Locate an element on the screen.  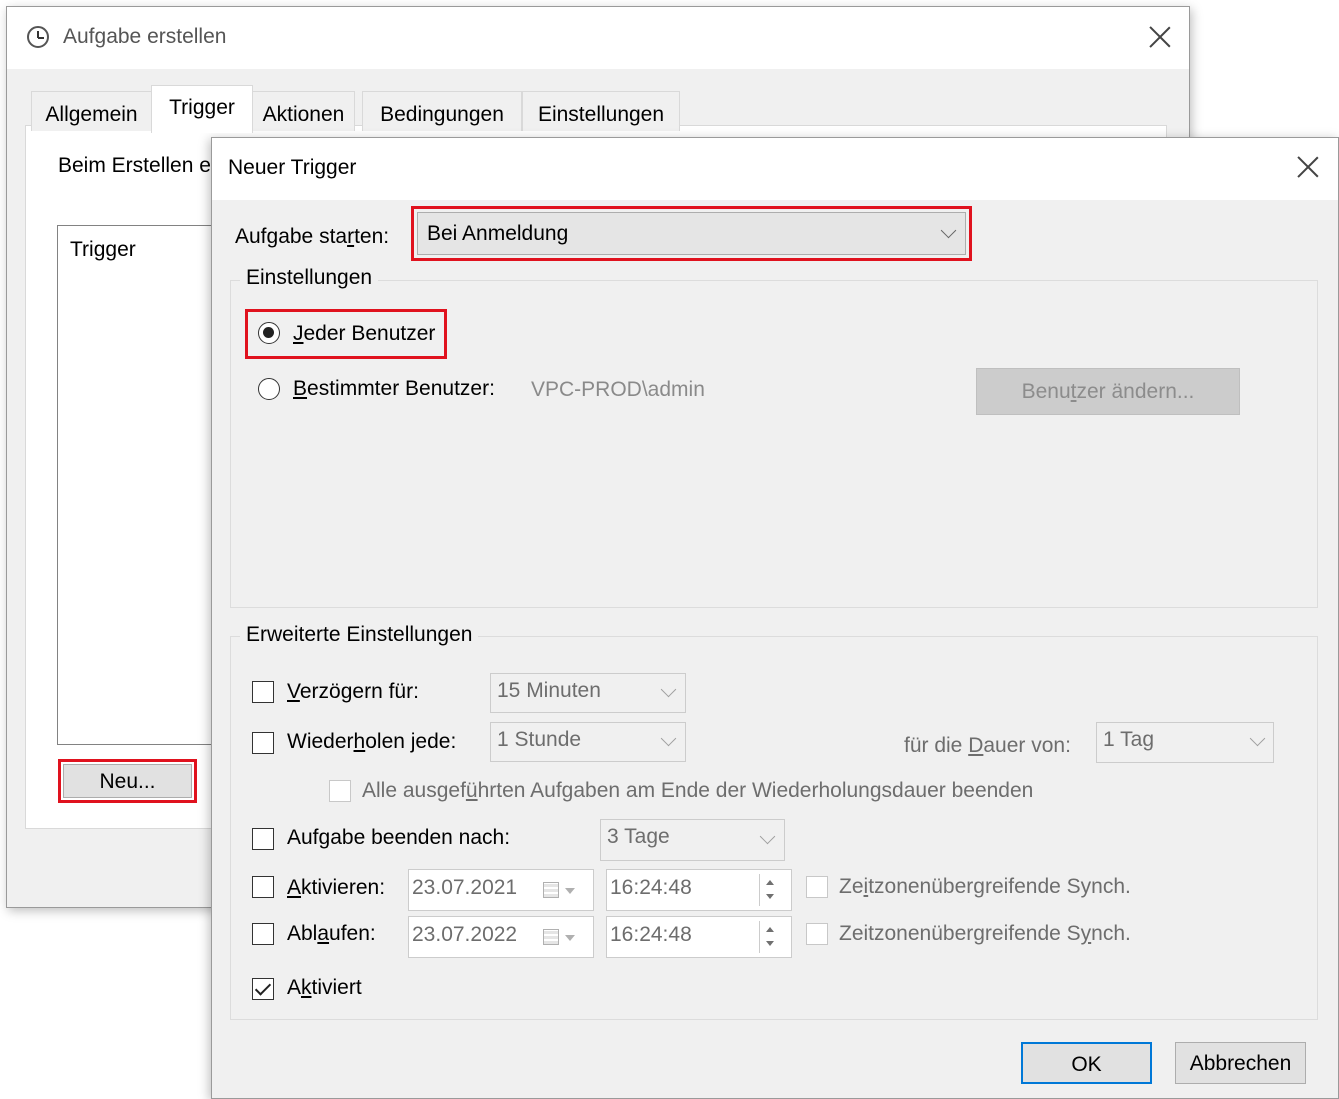
start-task-label: Aufgabe starten: is located at coordinates (312, 236).